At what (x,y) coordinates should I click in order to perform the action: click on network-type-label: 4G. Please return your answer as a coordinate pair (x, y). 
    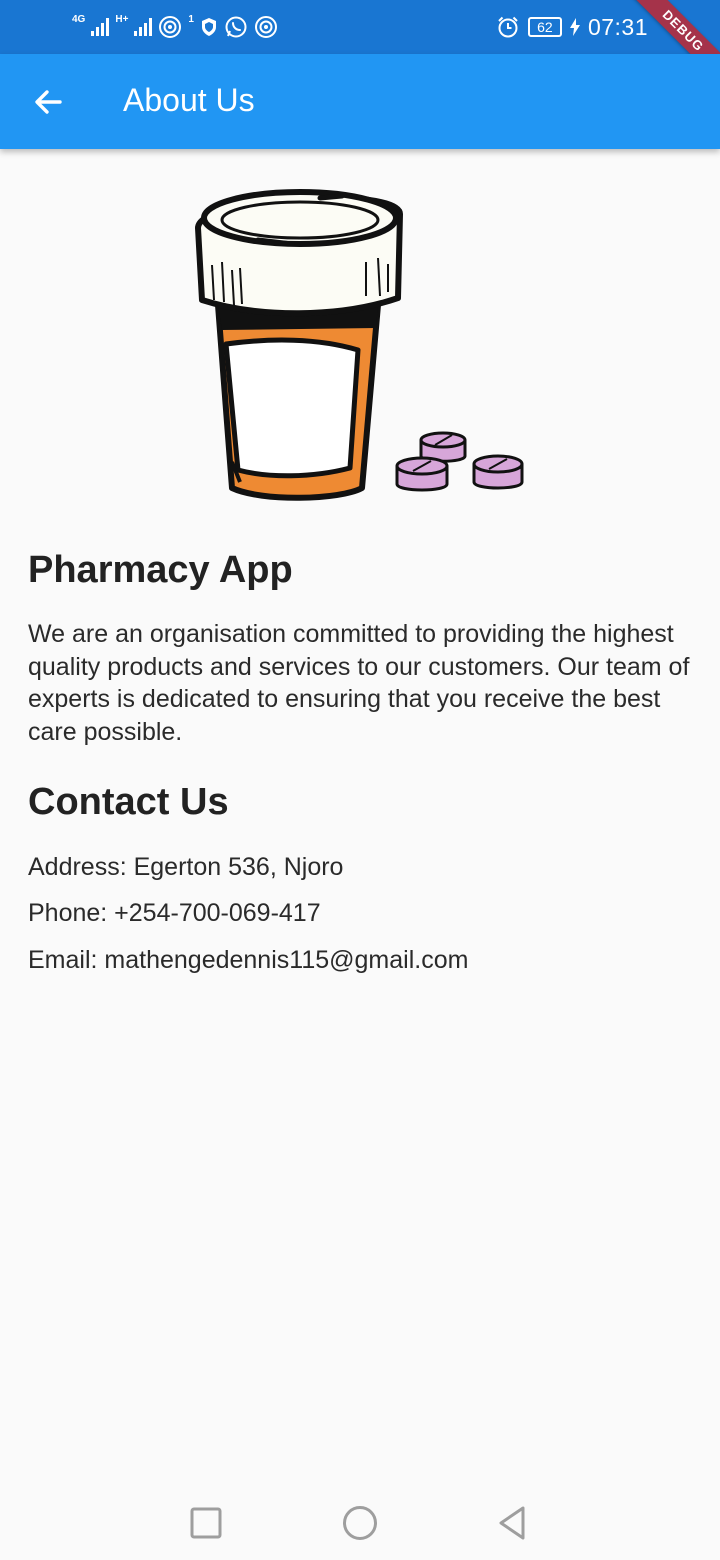
    Looking at the image, I should click on (79, 19).